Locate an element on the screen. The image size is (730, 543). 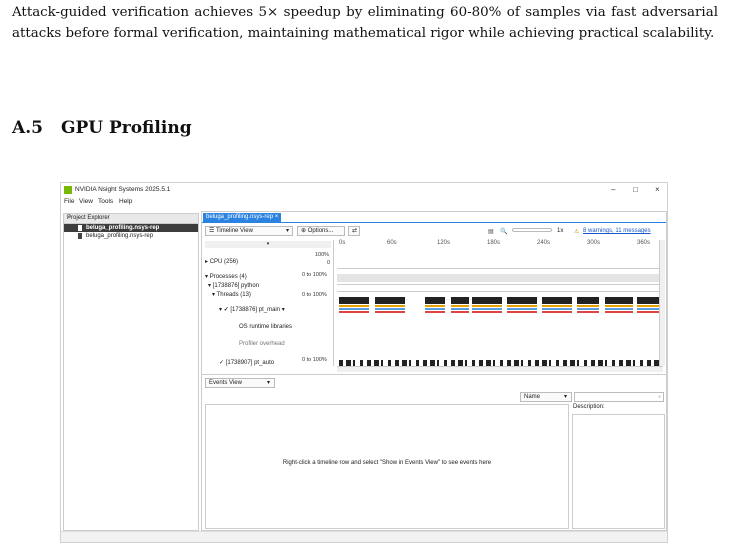
pct-range-1: 0 to 100% is located at coordinates (314, 275).